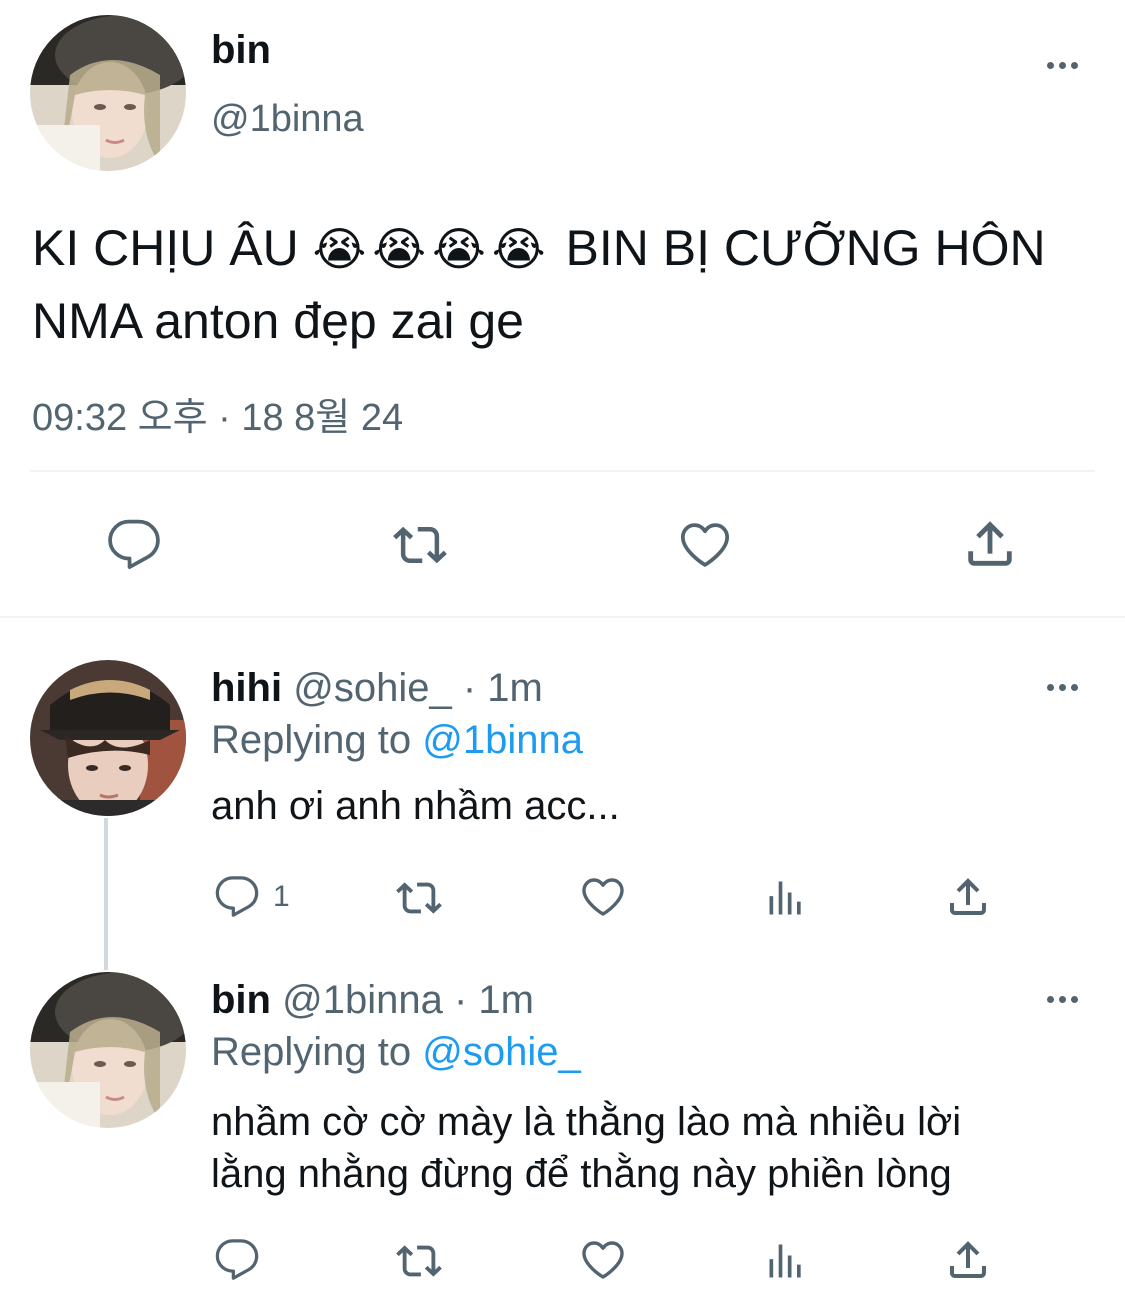 The width and height of the screenshot is (1125, 1304). Describe the element at coordinates (281, 896) in the screenshot. I see `reply-count: 1` at that location.